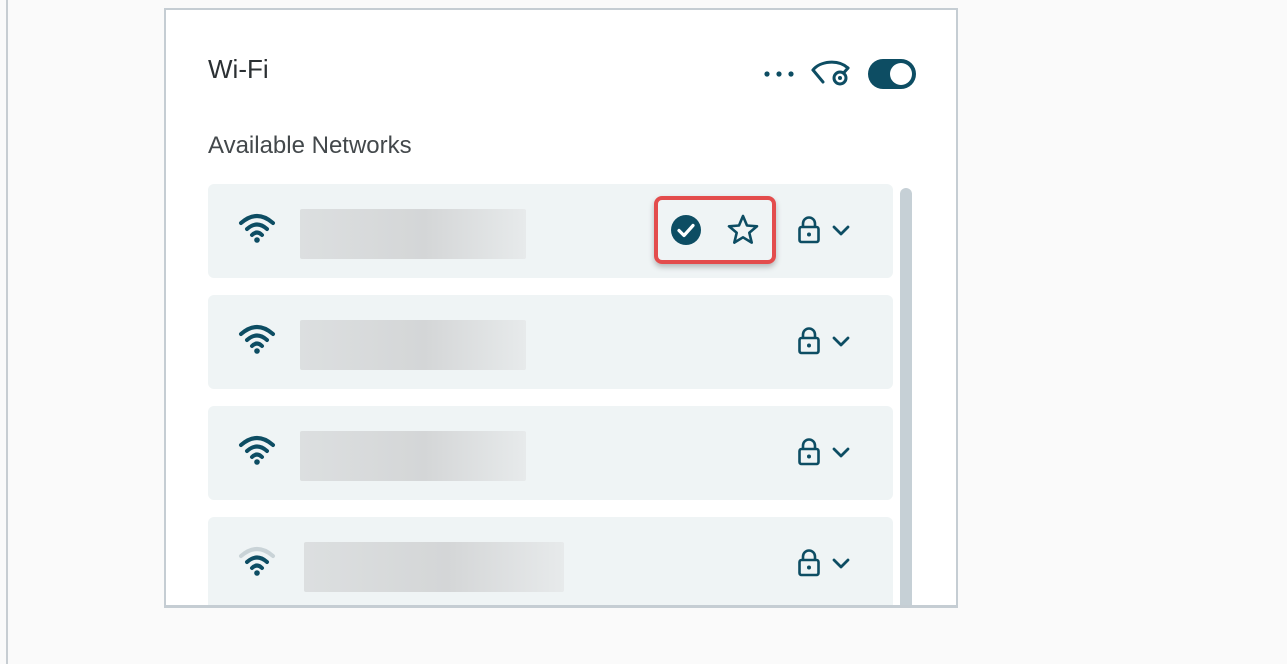  I want to click on connected-check-icon, so click(686, 230).